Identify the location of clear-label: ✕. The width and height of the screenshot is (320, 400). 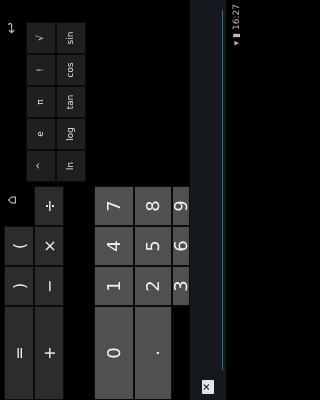
(207, 387).